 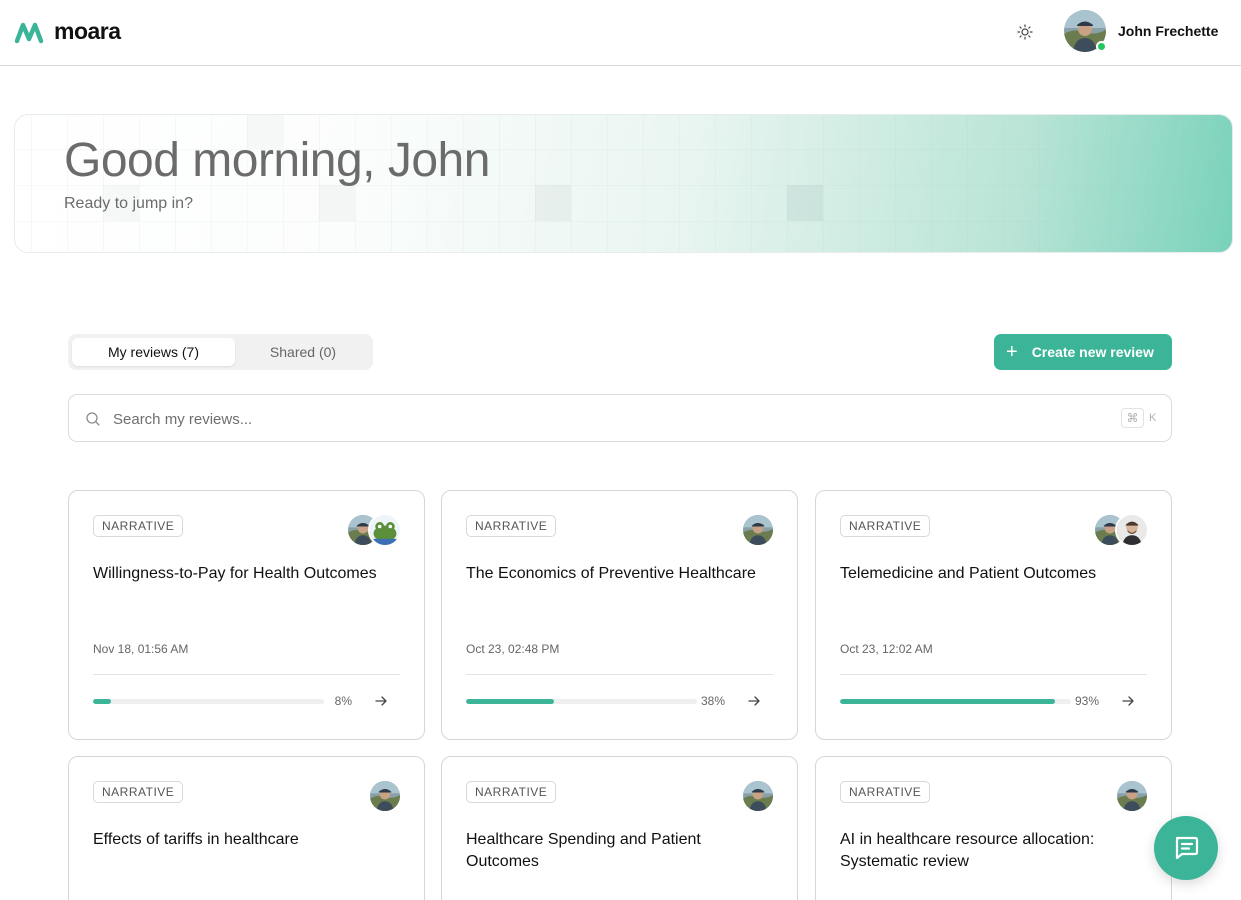 What do you see at coordinates (303, 352) in the screenshot?
I see `tab-shared: Shared (0)` at bounding box center [303, 352].